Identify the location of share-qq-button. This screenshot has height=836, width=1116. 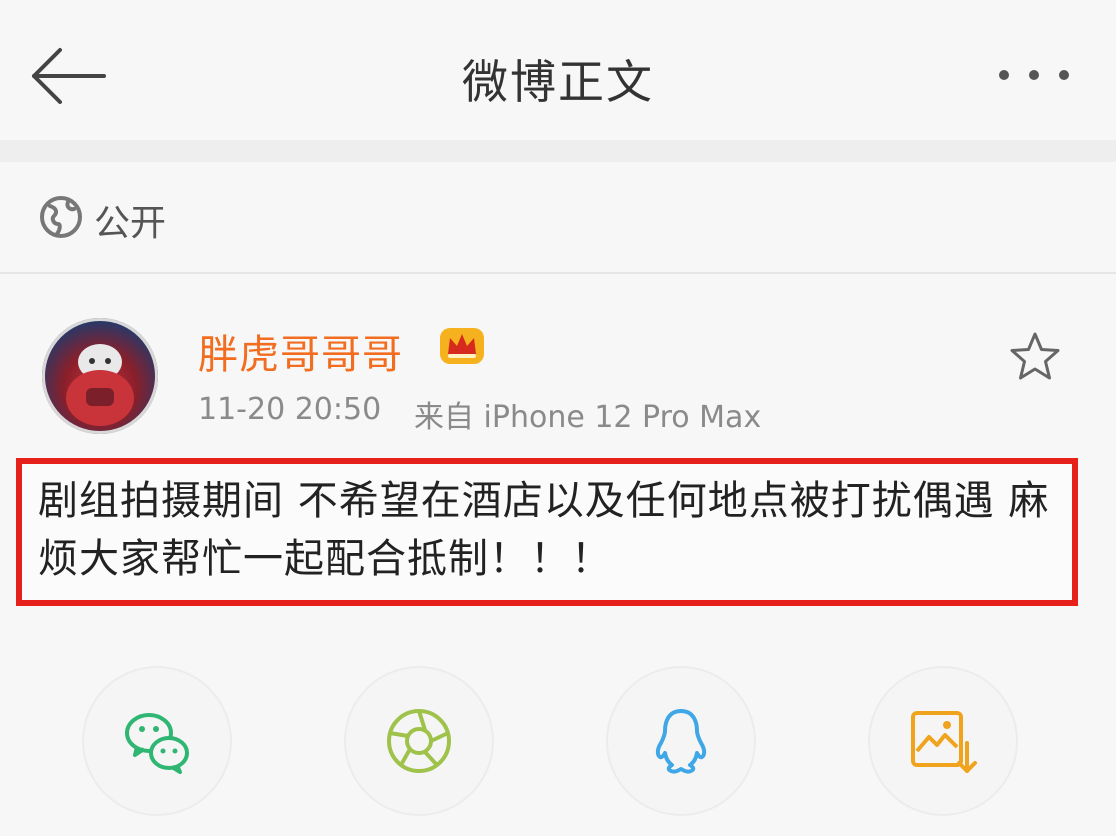
(681, 741).